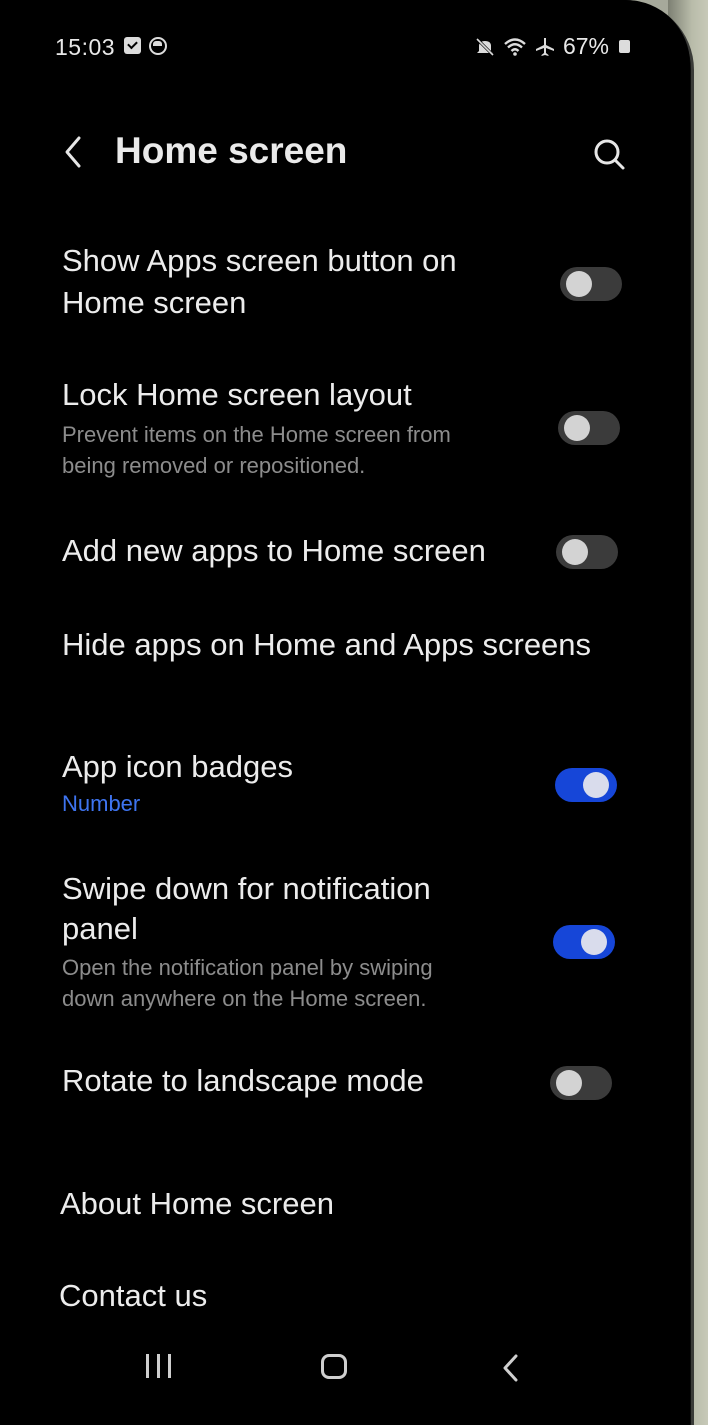 This screenshot has width=708, height=1425. What do you see at coordinates (237, 394) in the screenshot?
I see `setting-title: Lock Home screen layout` at bounding box center [237, 394].